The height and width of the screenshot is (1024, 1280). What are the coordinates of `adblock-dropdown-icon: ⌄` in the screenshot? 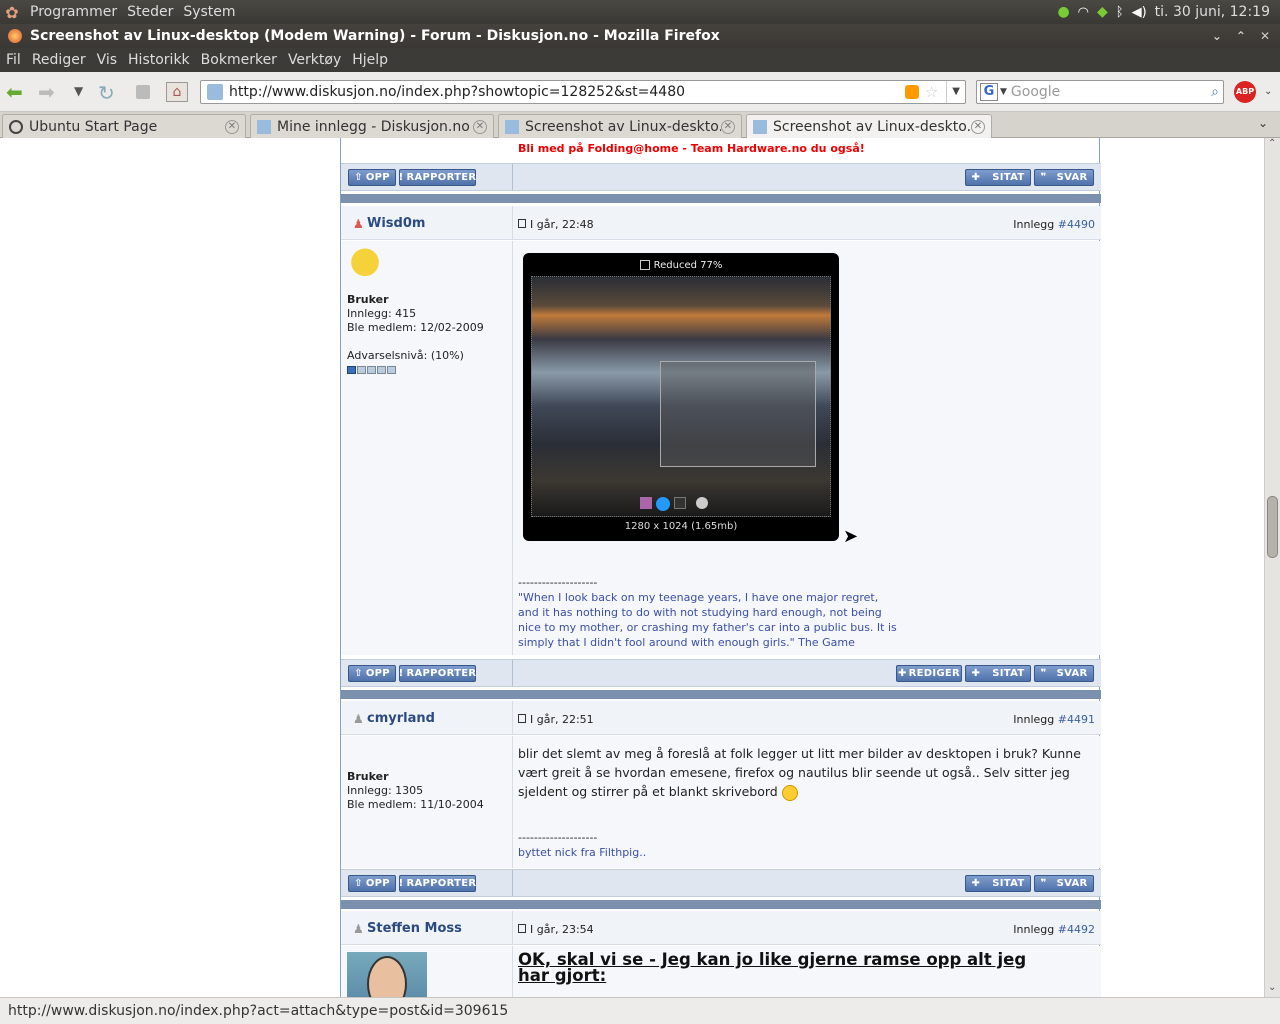 It's located at (1268, 91).